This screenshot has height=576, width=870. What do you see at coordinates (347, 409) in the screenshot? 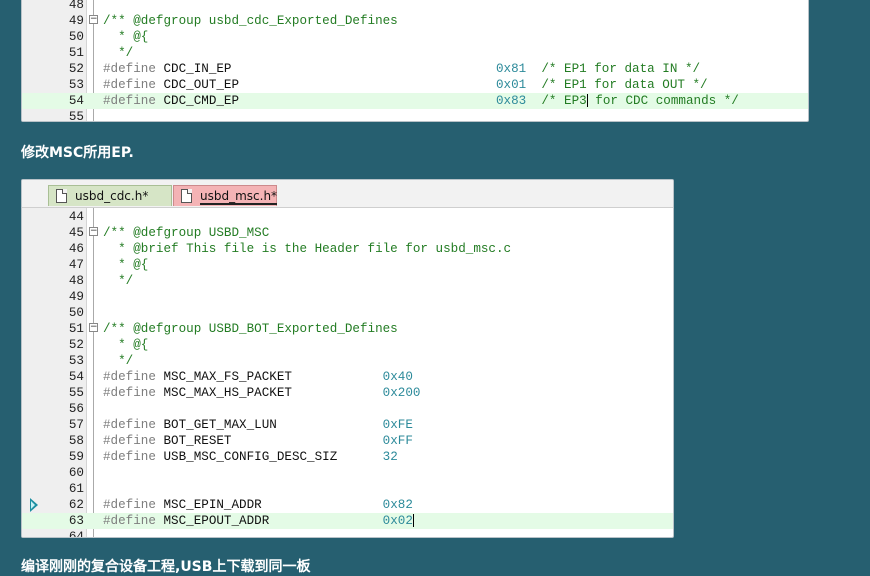
I see `code-line: 56` at bounding box center [347, 409].